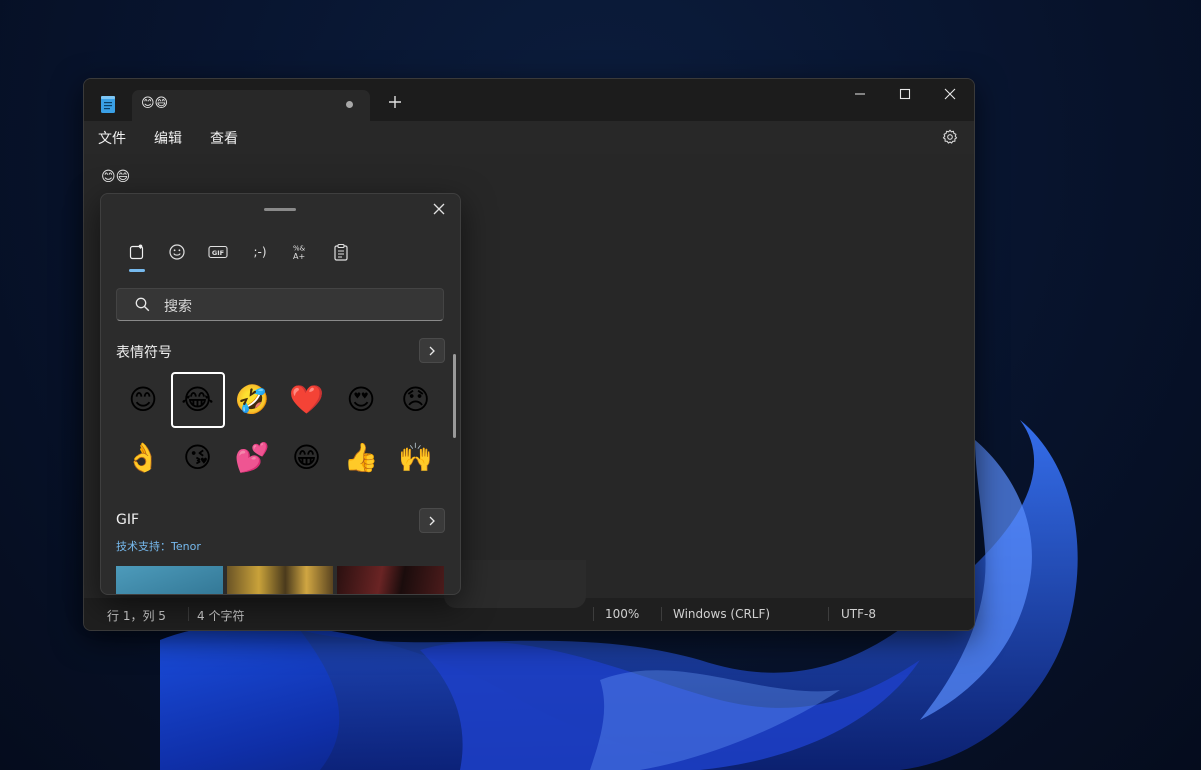 This screenshot has height=770, width=1201. I want to click on symbols-icon: %& A+, so click(300, 252).